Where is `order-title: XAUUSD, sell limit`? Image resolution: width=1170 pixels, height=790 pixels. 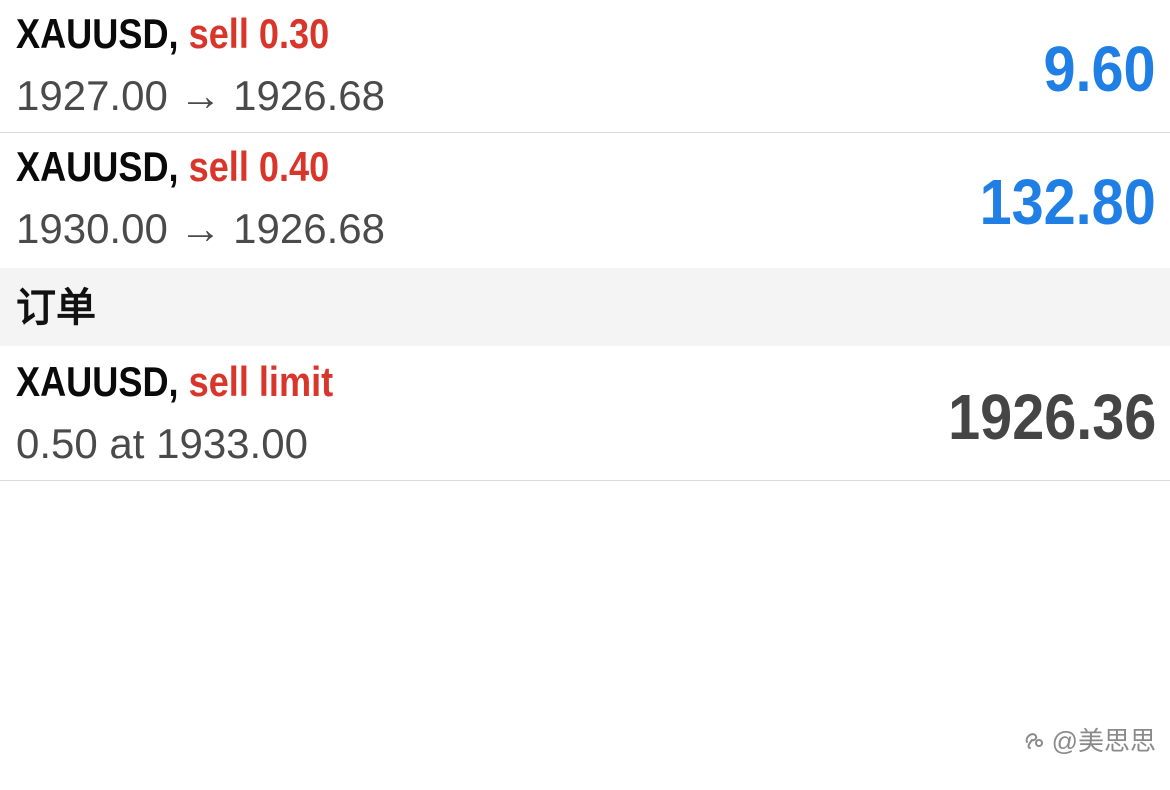
order-title: XAUUSD, sell limit is located at coordinates (174, 382).